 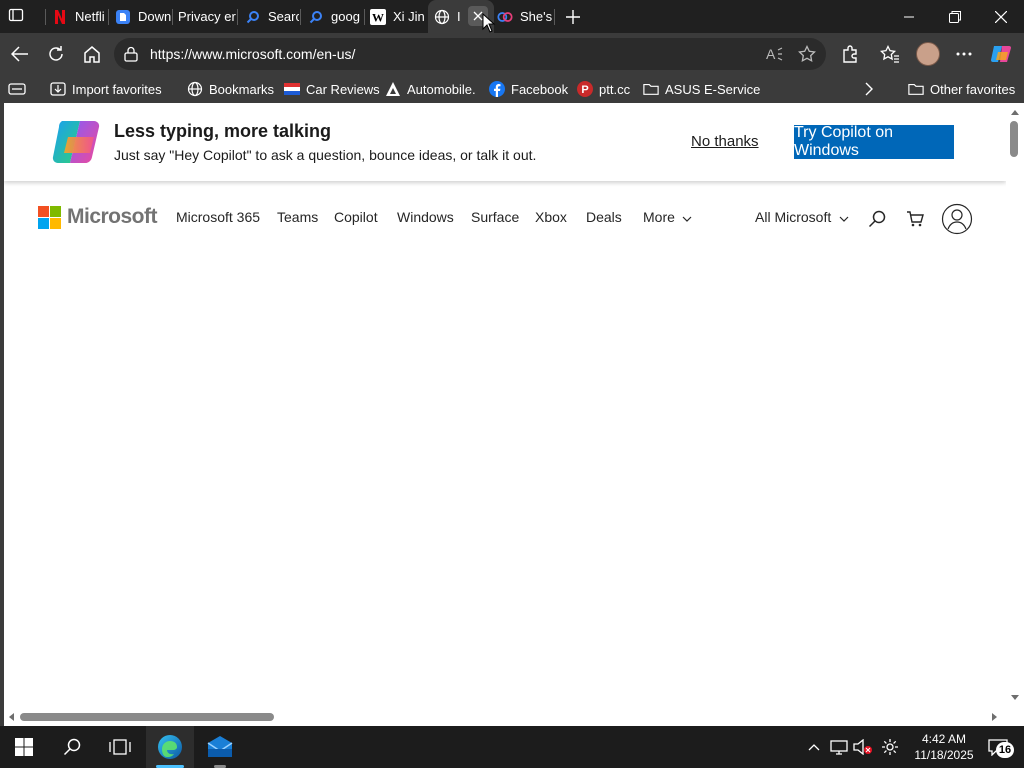 I want to click on taskbar-edge-button, so click(x=170, y=747).